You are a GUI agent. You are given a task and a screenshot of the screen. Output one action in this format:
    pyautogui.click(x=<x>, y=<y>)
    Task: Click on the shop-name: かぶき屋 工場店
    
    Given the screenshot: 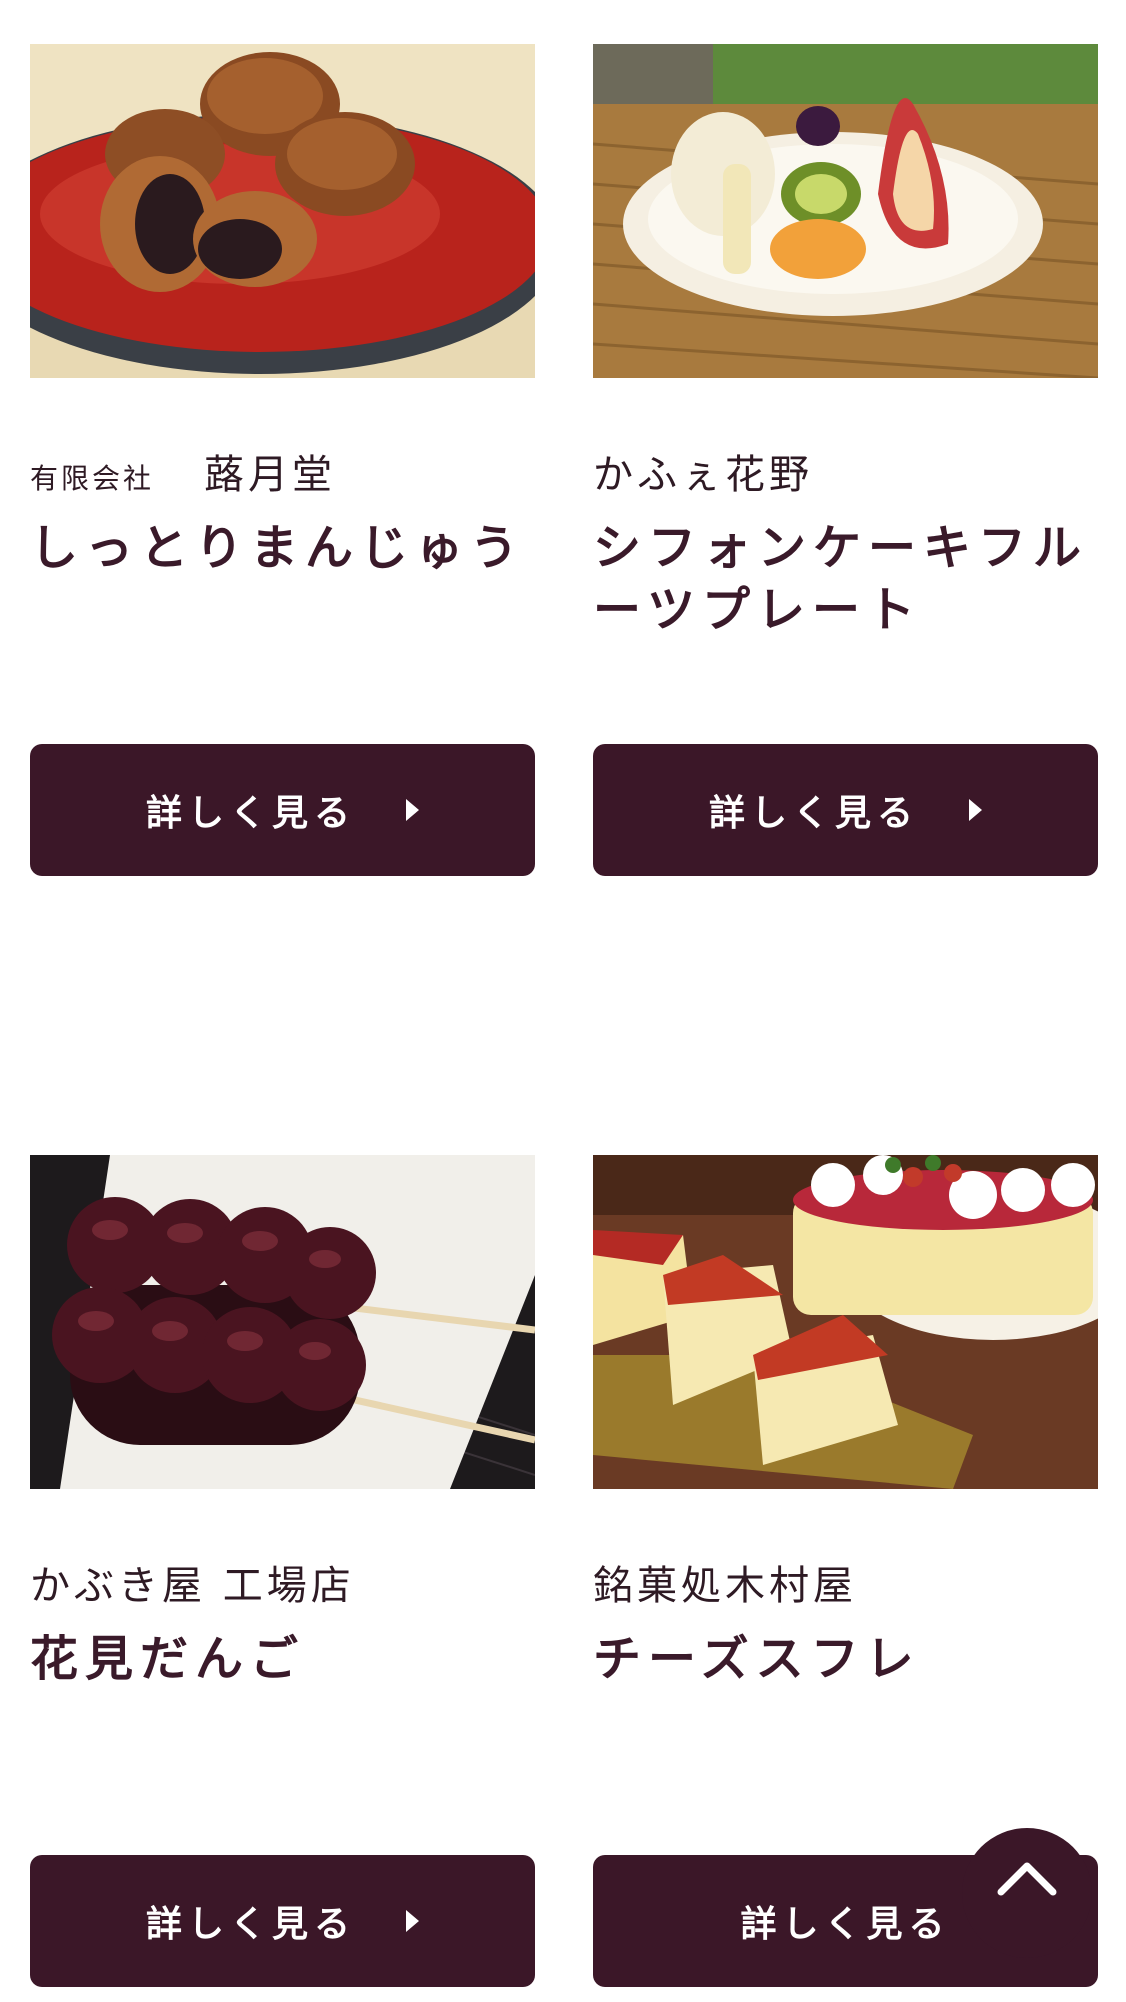 What is the action you would take?
    pyautogui.click(x=192, y=1586)
    